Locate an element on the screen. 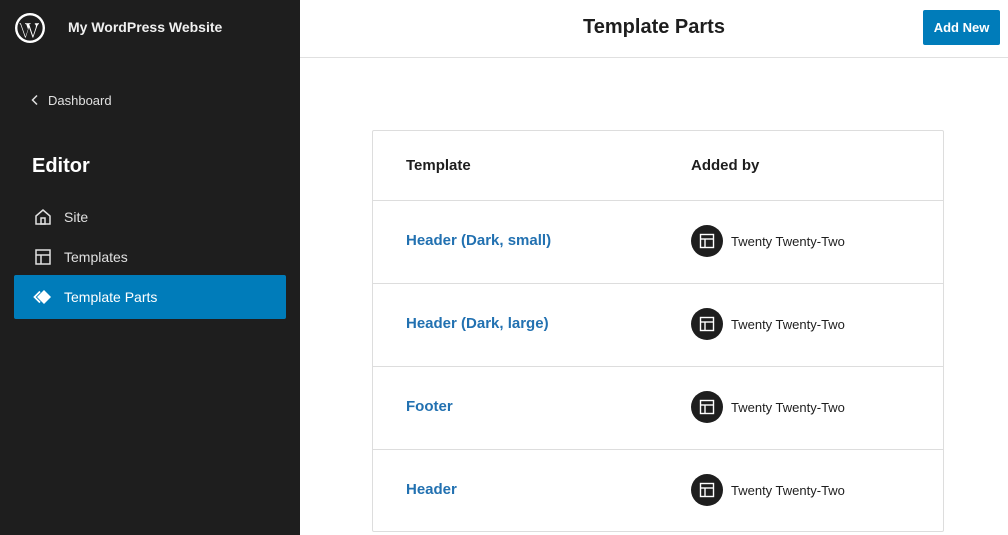  back-link-label: Dashboard is located at coordinates (80, 100).